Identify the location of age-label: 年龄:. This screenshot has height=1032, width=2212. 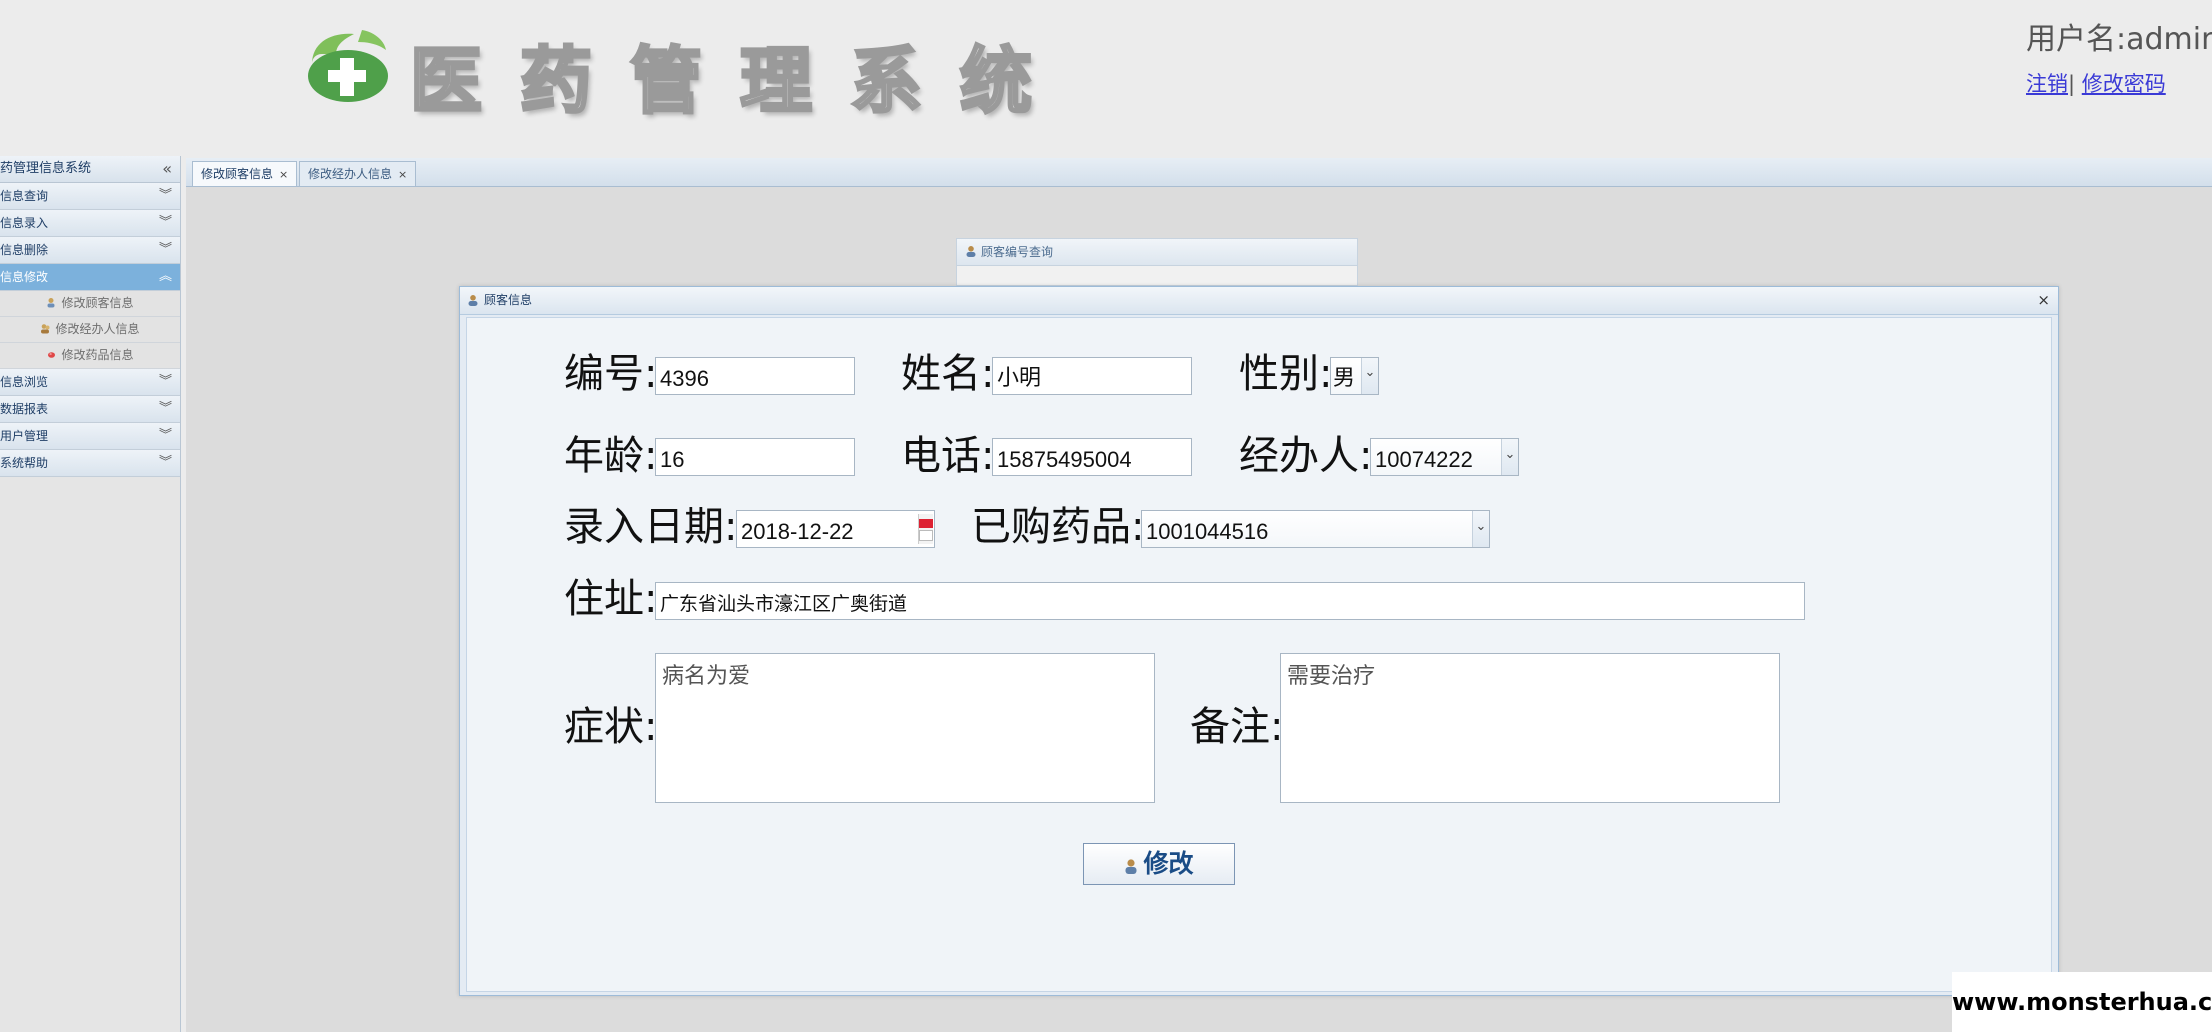
(611, 456).